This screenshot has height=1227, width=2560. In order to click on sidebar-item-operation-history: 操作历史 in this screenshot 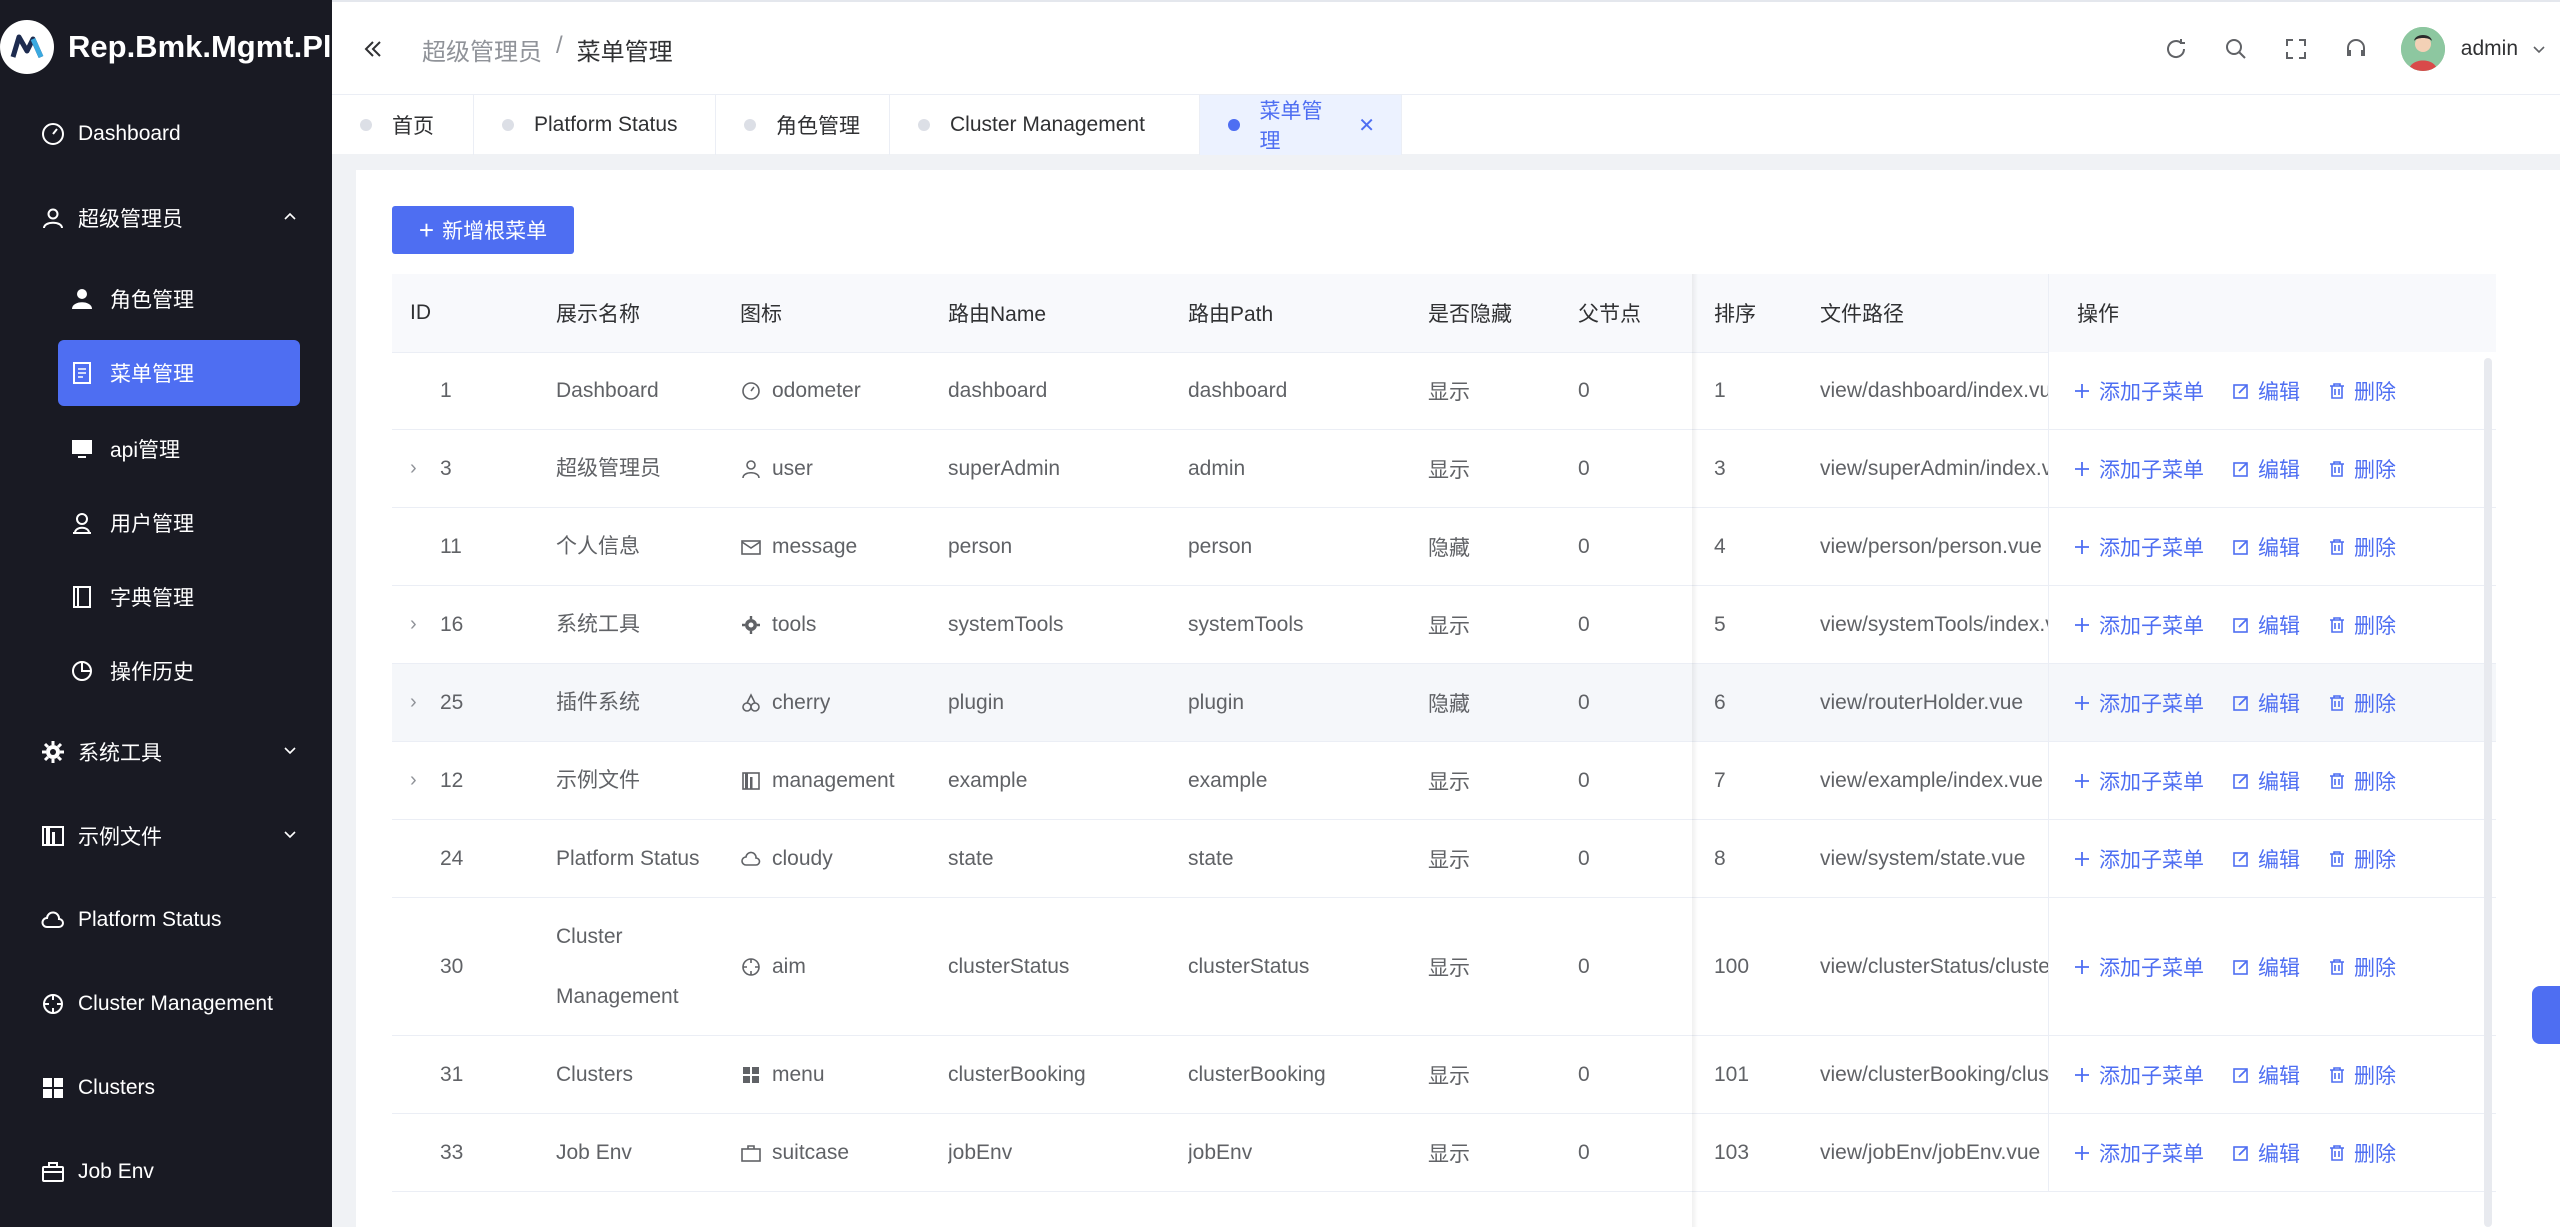, I will do `click(166, 671)`.